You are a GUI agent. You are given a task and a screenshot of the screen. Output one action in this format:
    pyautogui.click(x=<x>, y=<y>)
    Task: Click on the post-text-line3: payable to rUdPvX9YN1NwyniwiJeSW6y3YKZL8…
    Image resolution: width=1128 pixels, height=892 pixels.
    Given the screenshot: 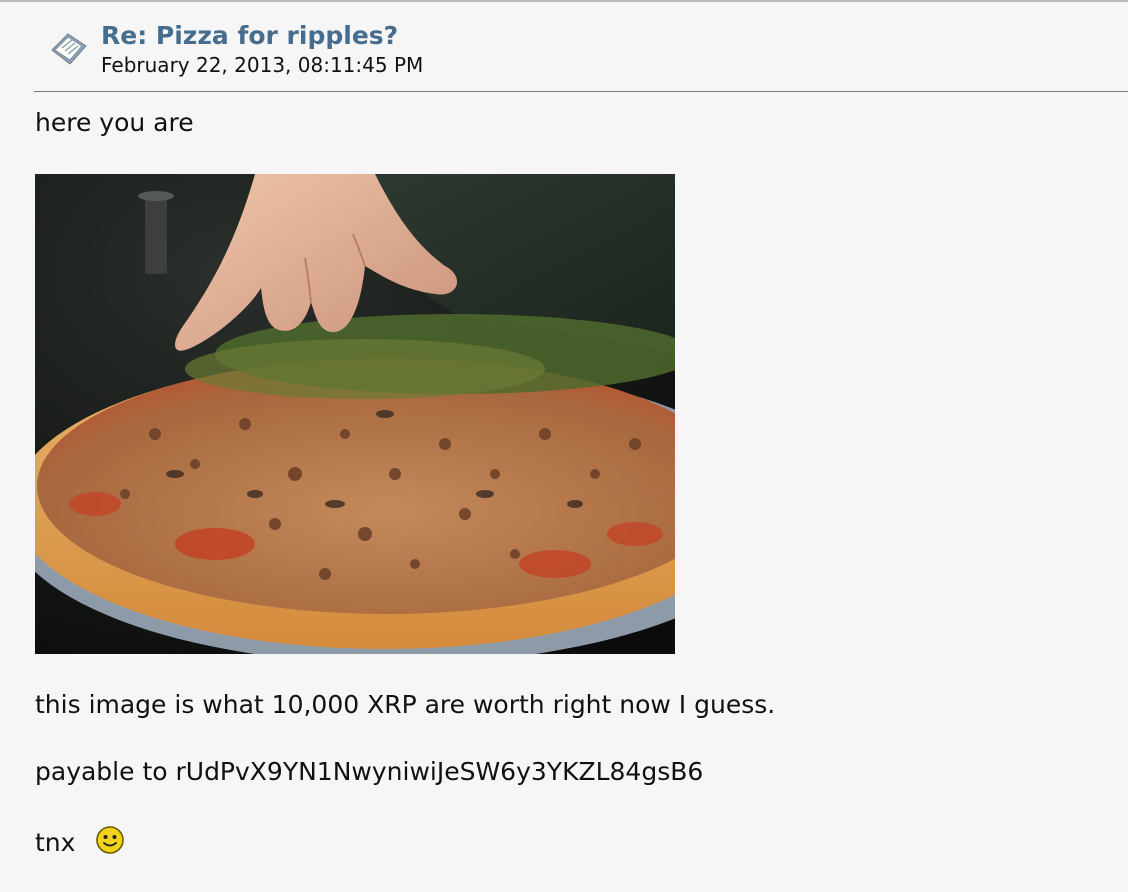 What is the action you would take?
    pyautogui.click(x=369, y=771)
    